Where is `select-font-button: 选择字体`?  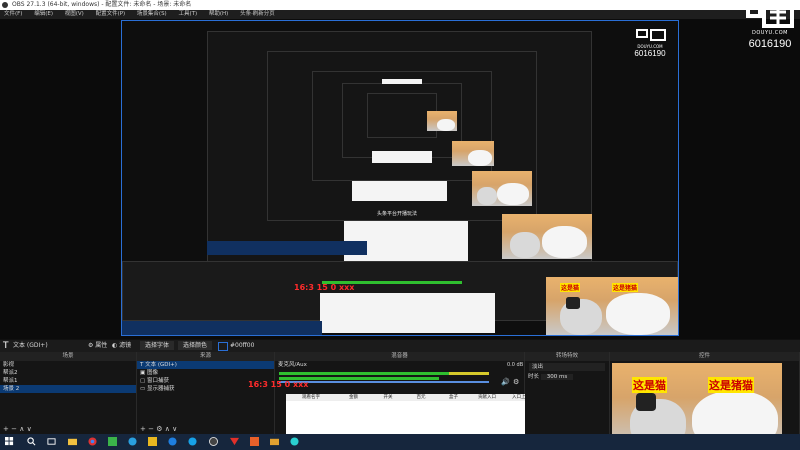
select-font-button: 选择字体 is located at coordinates (157, 345).